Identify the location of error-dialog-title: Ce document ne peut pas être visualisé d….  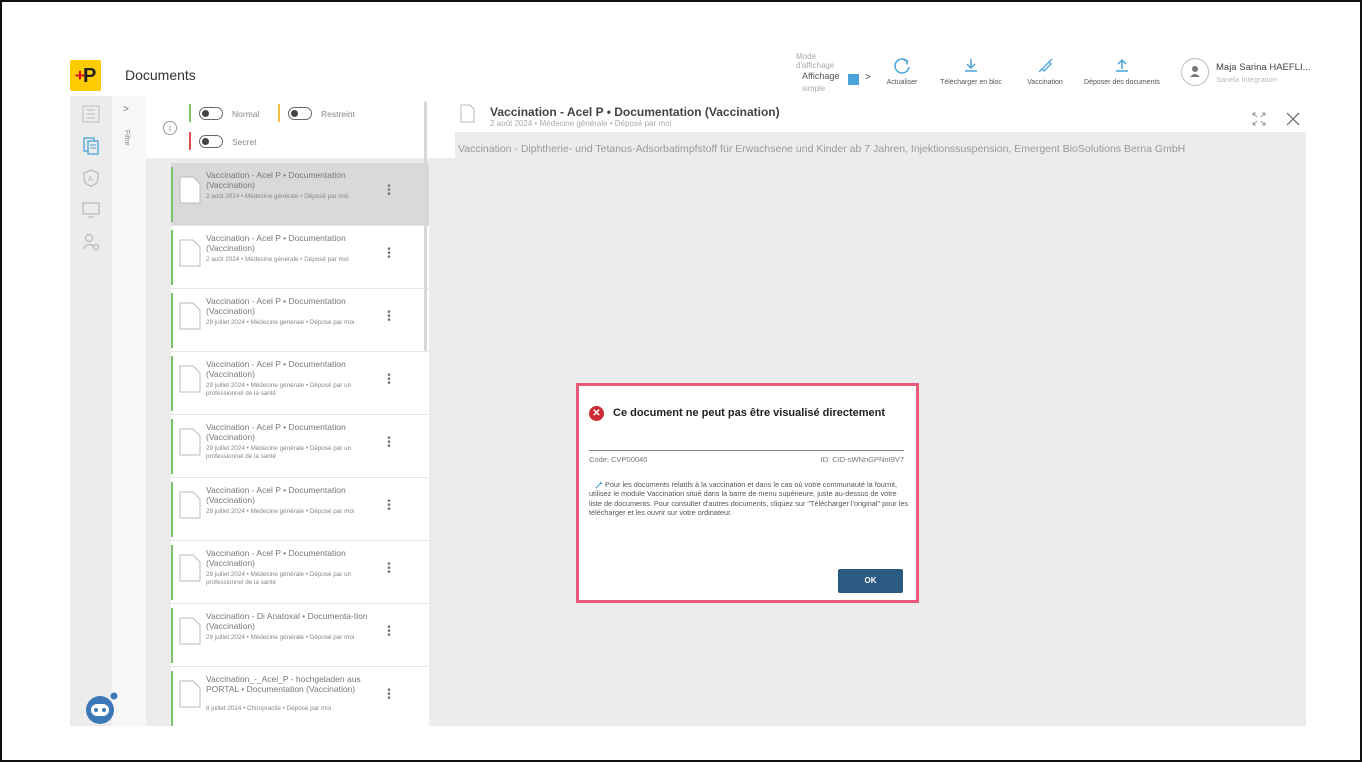
(749, 413).